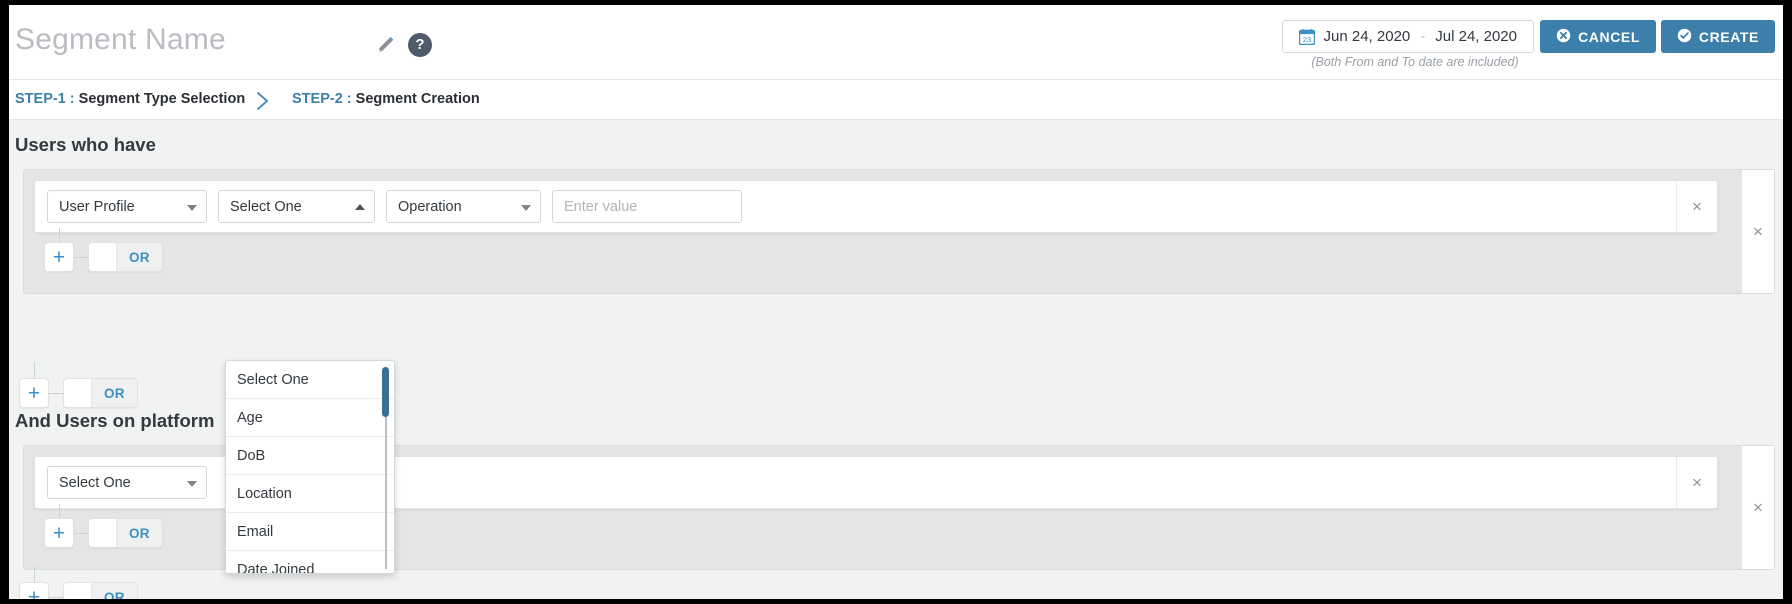 Image resolution: width=1792 pixels, height=604 pixels. What do you see at coordinates (386, 493) in the screenshot?
I see `scrollbar-track` at bounding box center [386, 493].